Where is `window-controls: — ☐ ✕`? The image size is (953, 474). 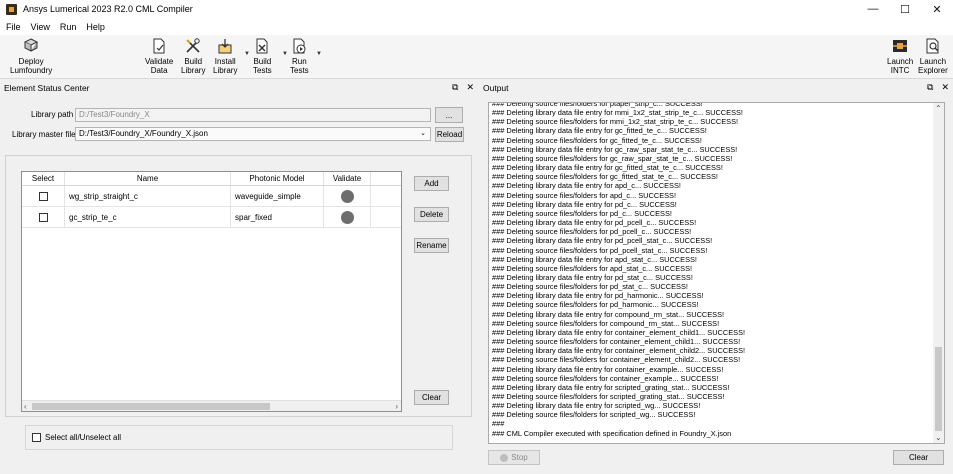
window-controls: — ☐ ✕ is located at coordinates (905, 9).